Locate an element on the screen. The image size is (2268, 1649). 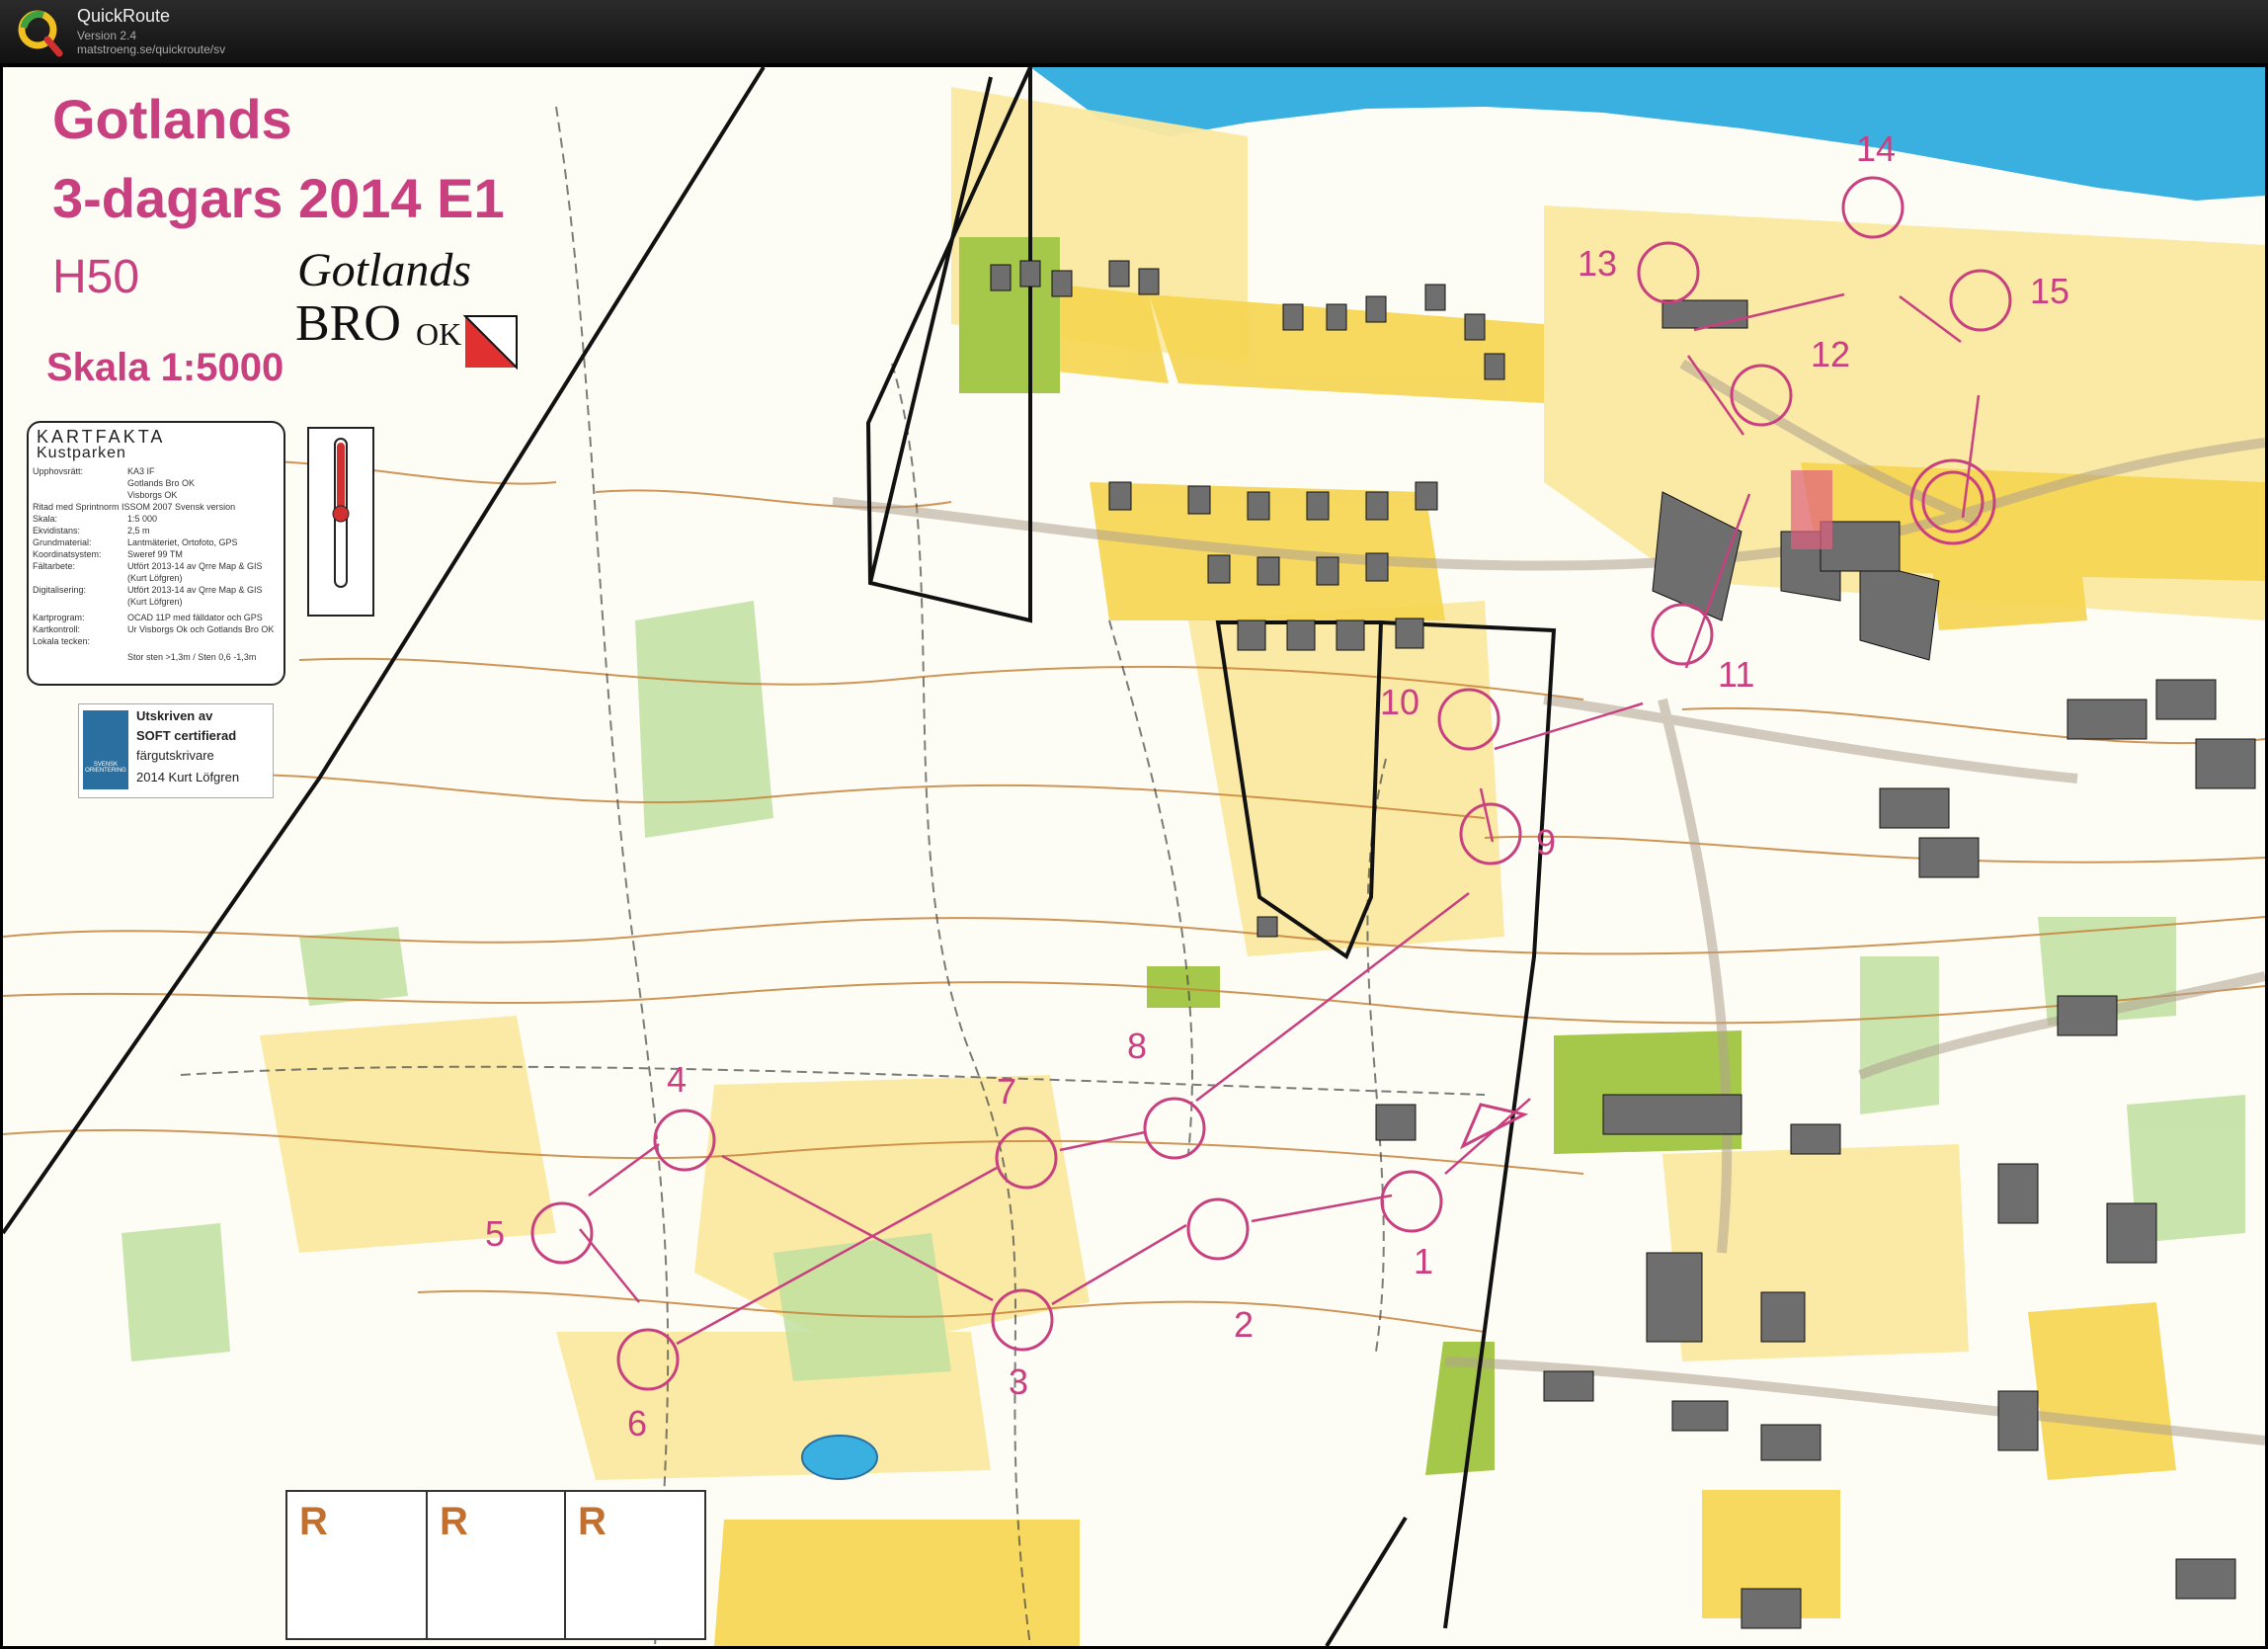
kartfakta-value: 1:5 000 is located at coordinates (142, 519).